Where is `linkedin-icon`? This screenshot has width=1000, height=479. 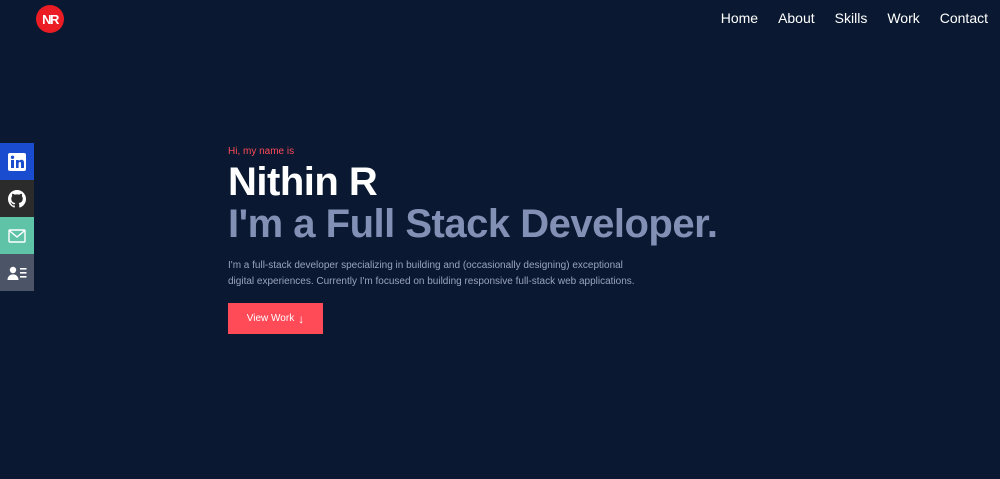 linkedin-icon is located at coordinates (17, 161).